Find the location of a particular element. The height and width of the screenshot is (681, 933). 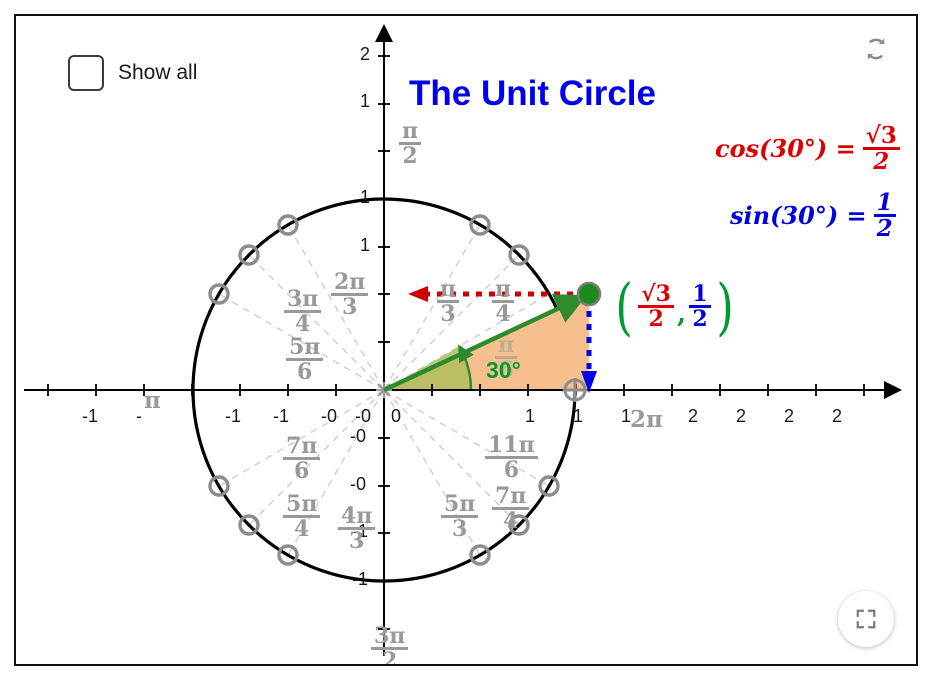

x-tick-label: 0 is located at coordinates (396, 416).